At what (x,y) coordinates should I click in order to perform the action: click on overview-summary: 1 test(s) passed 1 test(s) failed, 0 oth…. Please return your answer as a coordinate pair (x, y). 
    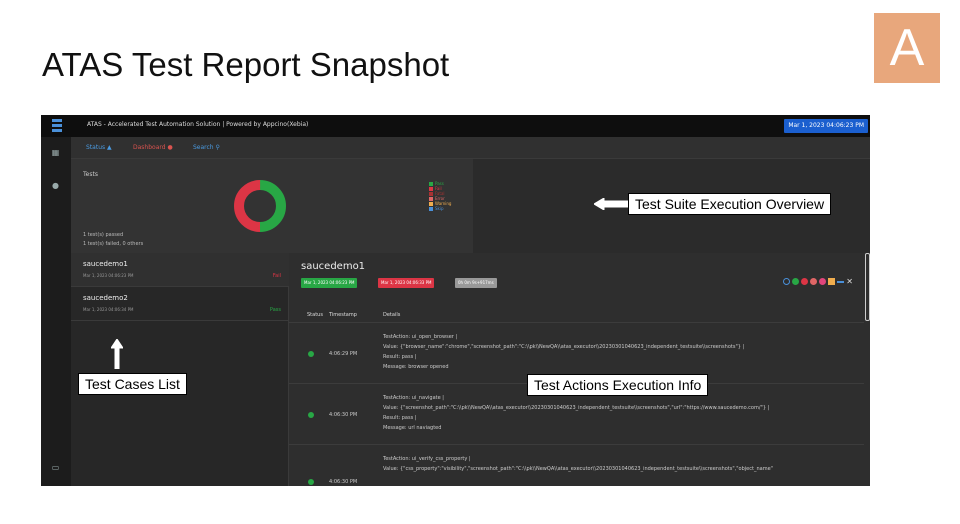
    Looking at the image, I should click on (113, 240).